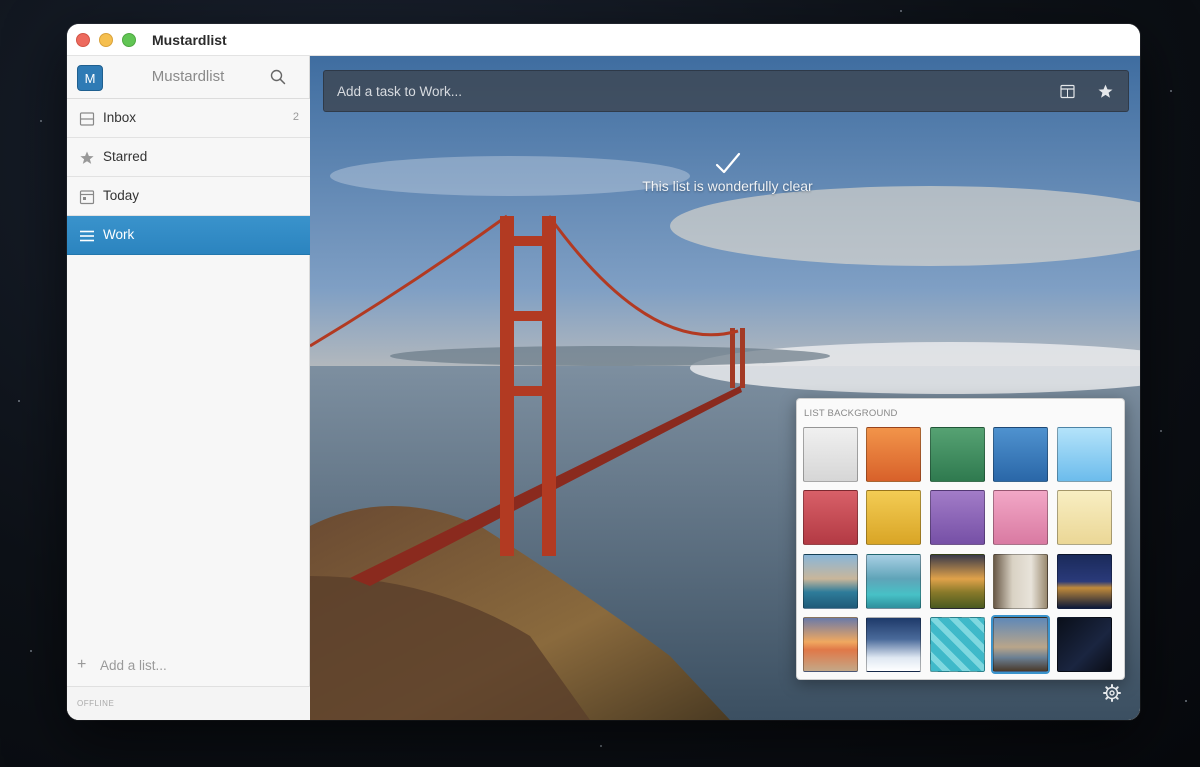  Describe the element at coordinates (893, 454) in the screenshot. I see `swatch-orange` at that location.